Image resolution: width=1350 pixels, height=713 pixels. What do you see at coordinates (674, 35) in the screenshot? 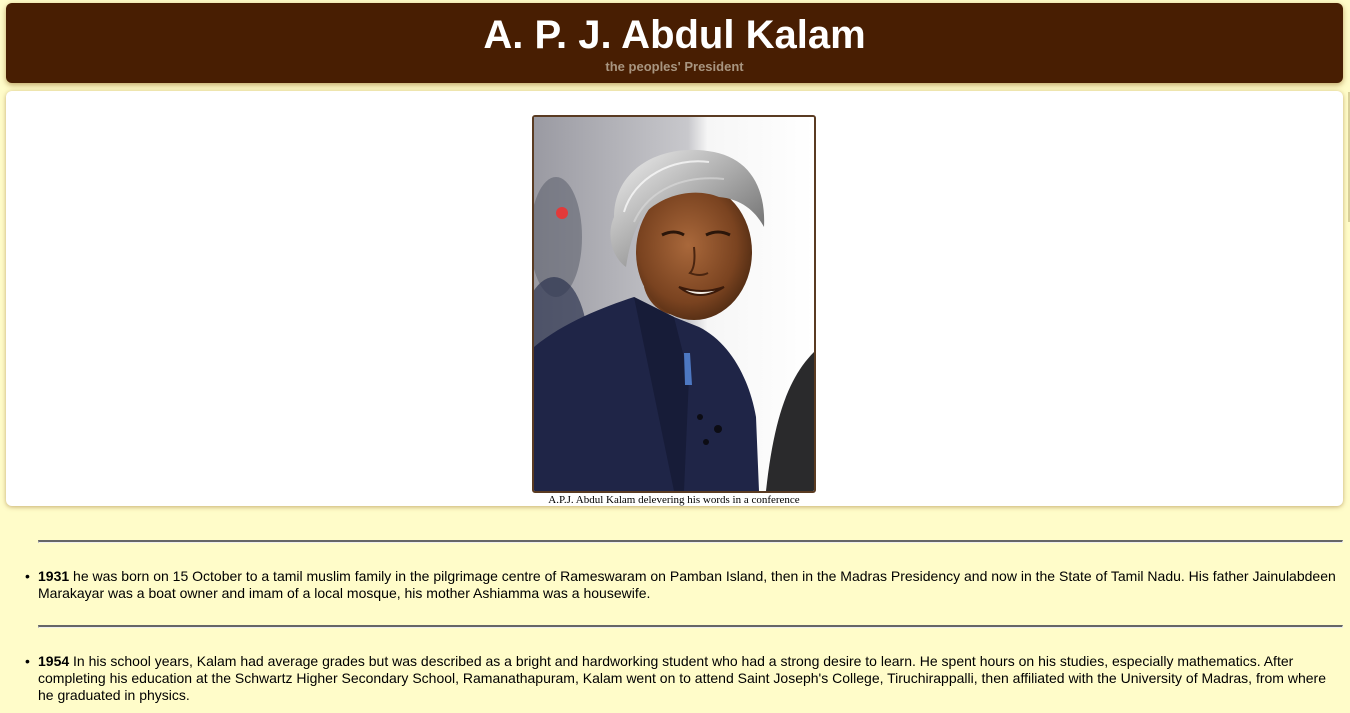
I see `page-title: A. P. J. Abdul Kalam` at bounding box center [674, 35].